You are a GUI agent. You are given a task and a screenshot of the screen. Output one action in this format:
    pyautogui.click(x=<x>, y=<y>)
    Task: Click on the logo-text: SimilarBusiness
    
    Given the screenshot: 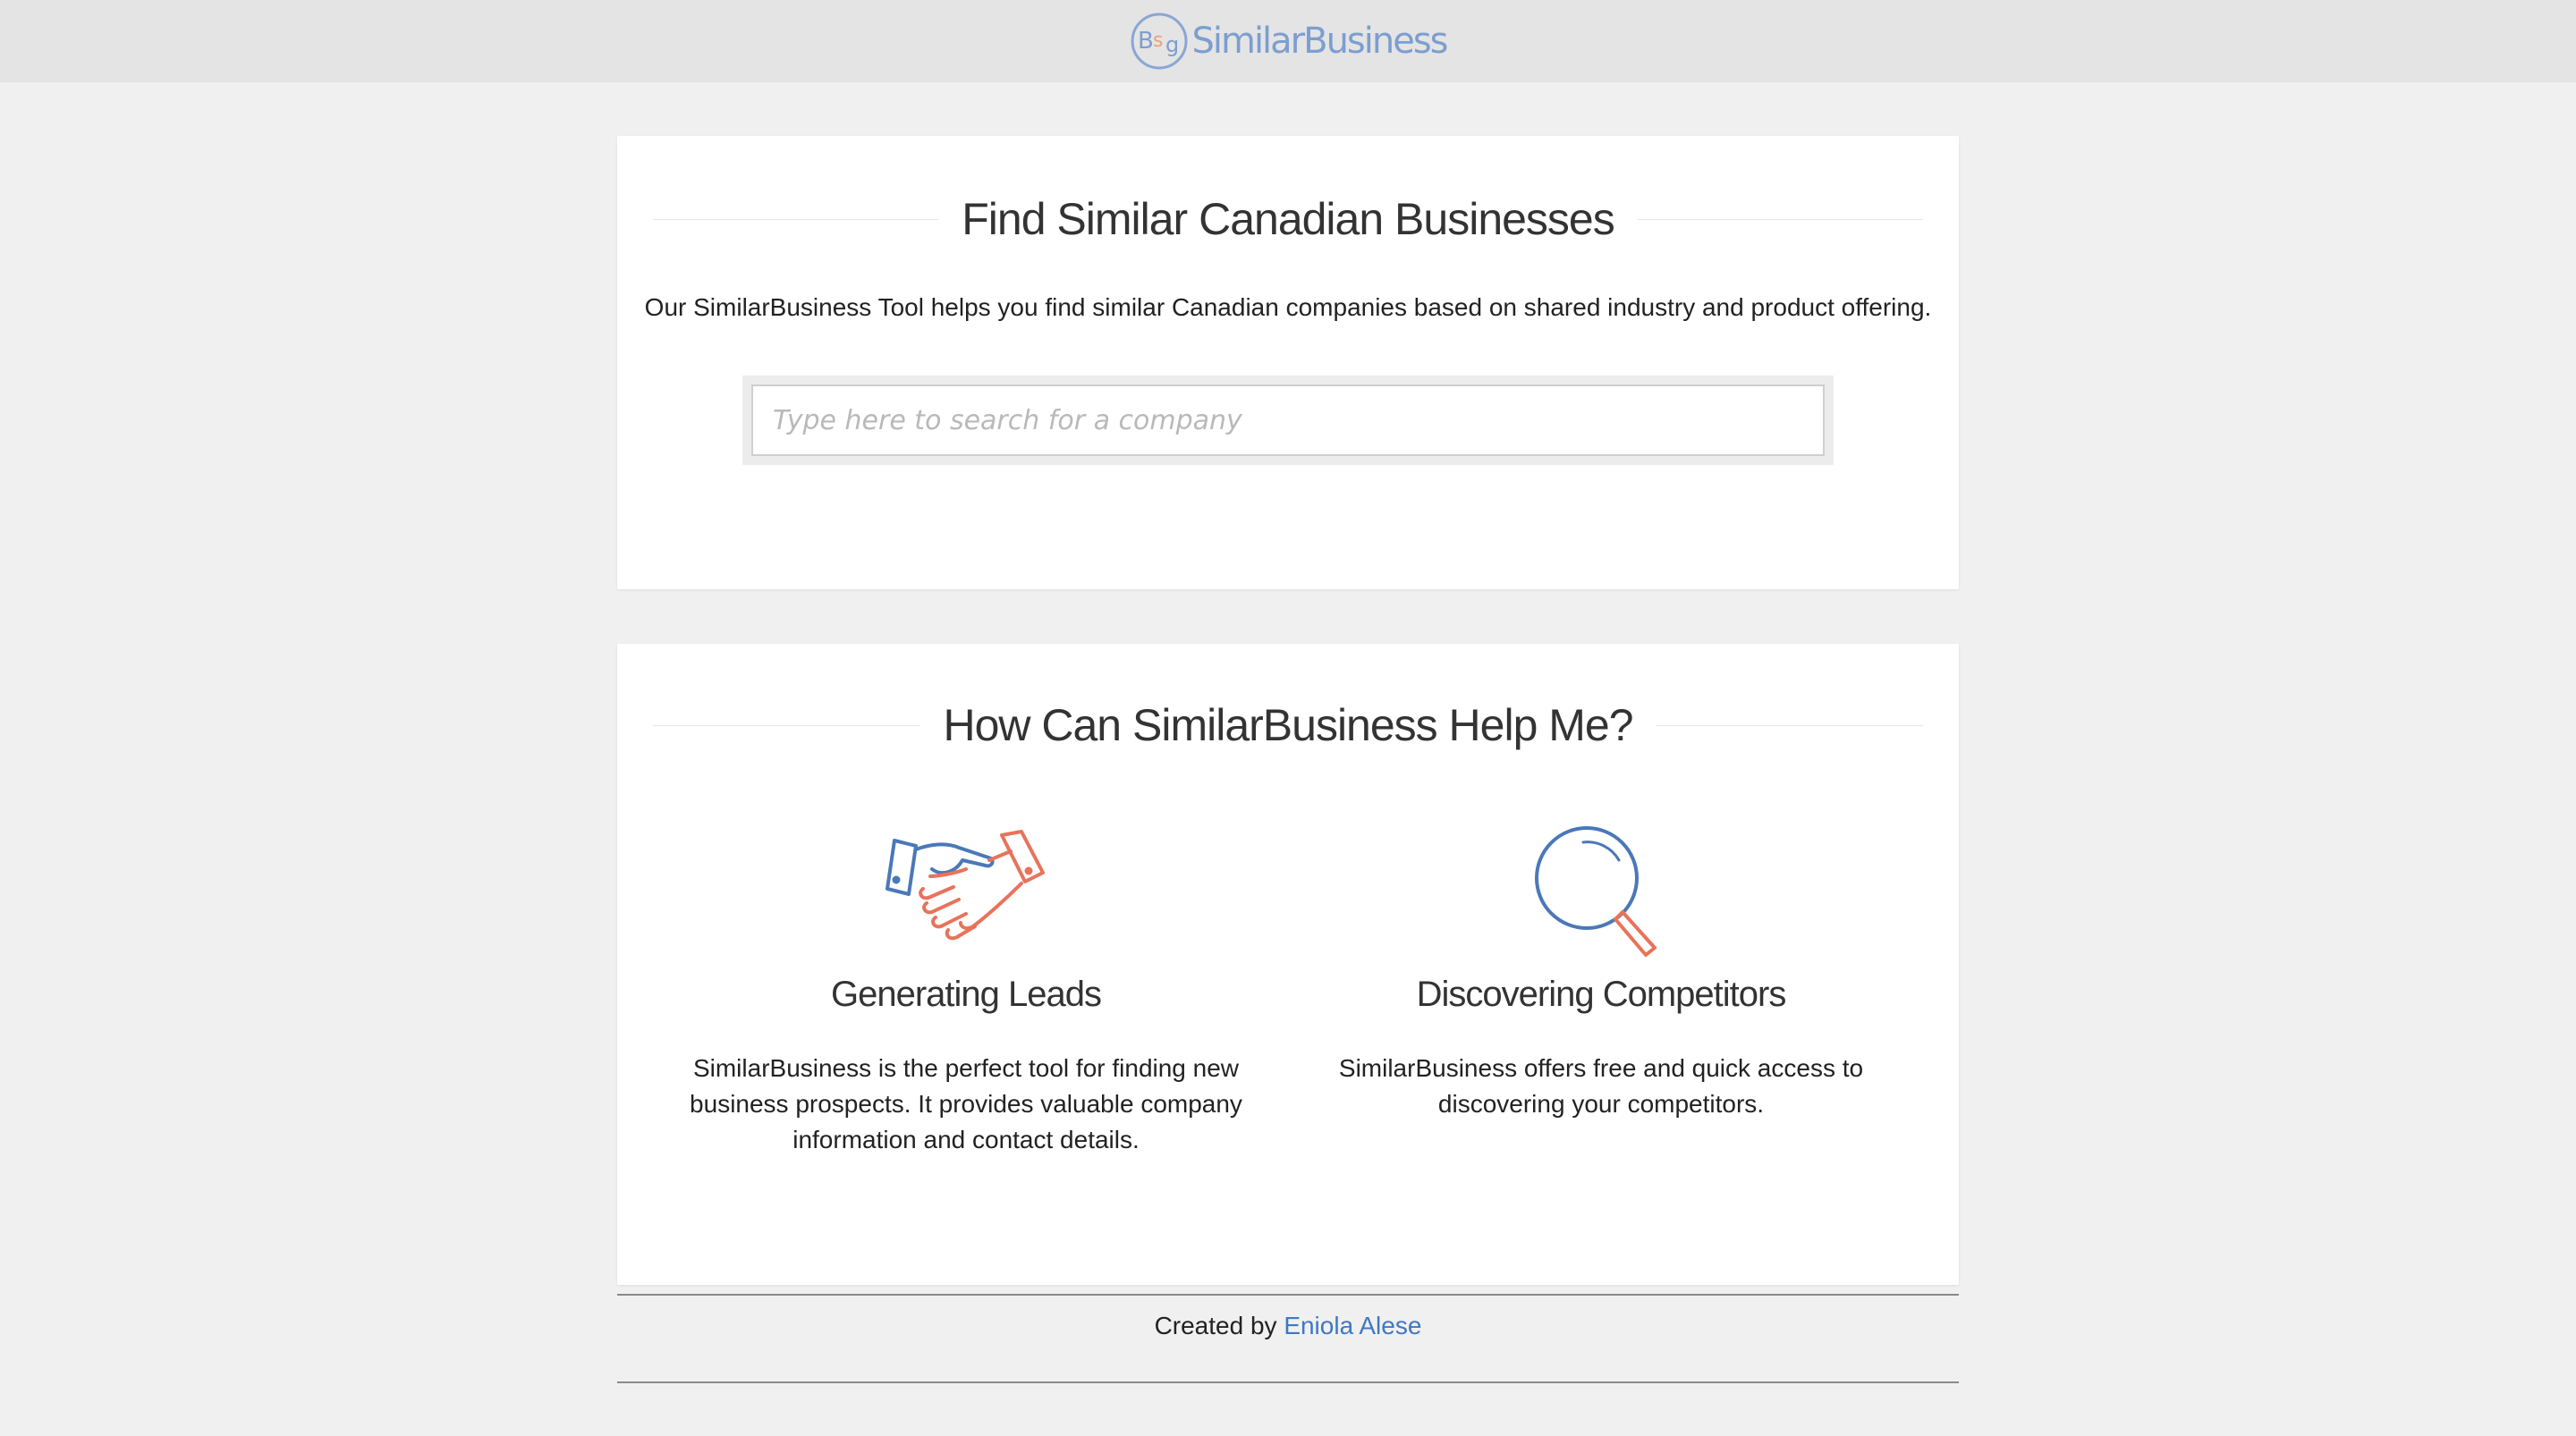 What is the action you would take?
    pyautogui.click(x=1319, y=41)
    